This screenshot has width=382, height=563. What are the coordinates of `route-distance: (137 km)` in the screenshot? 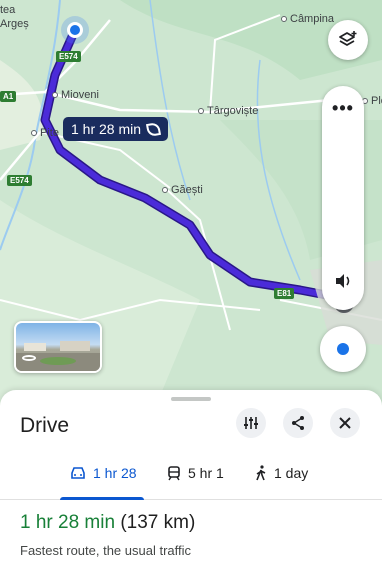 It's located at (155, 522).